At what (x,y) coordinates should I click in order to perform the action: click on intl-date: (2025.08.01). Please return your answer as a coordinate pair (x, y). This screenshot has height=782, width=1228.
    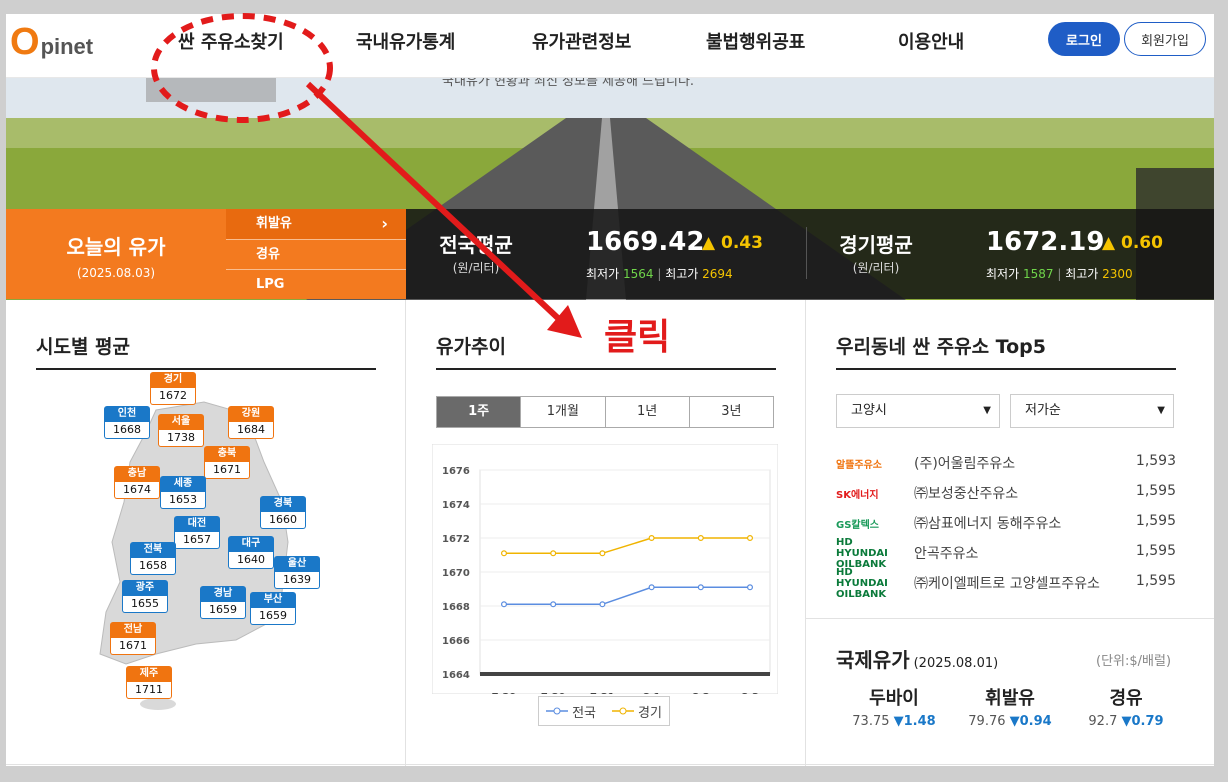
    Looking at the image, I should click on (956, 663).